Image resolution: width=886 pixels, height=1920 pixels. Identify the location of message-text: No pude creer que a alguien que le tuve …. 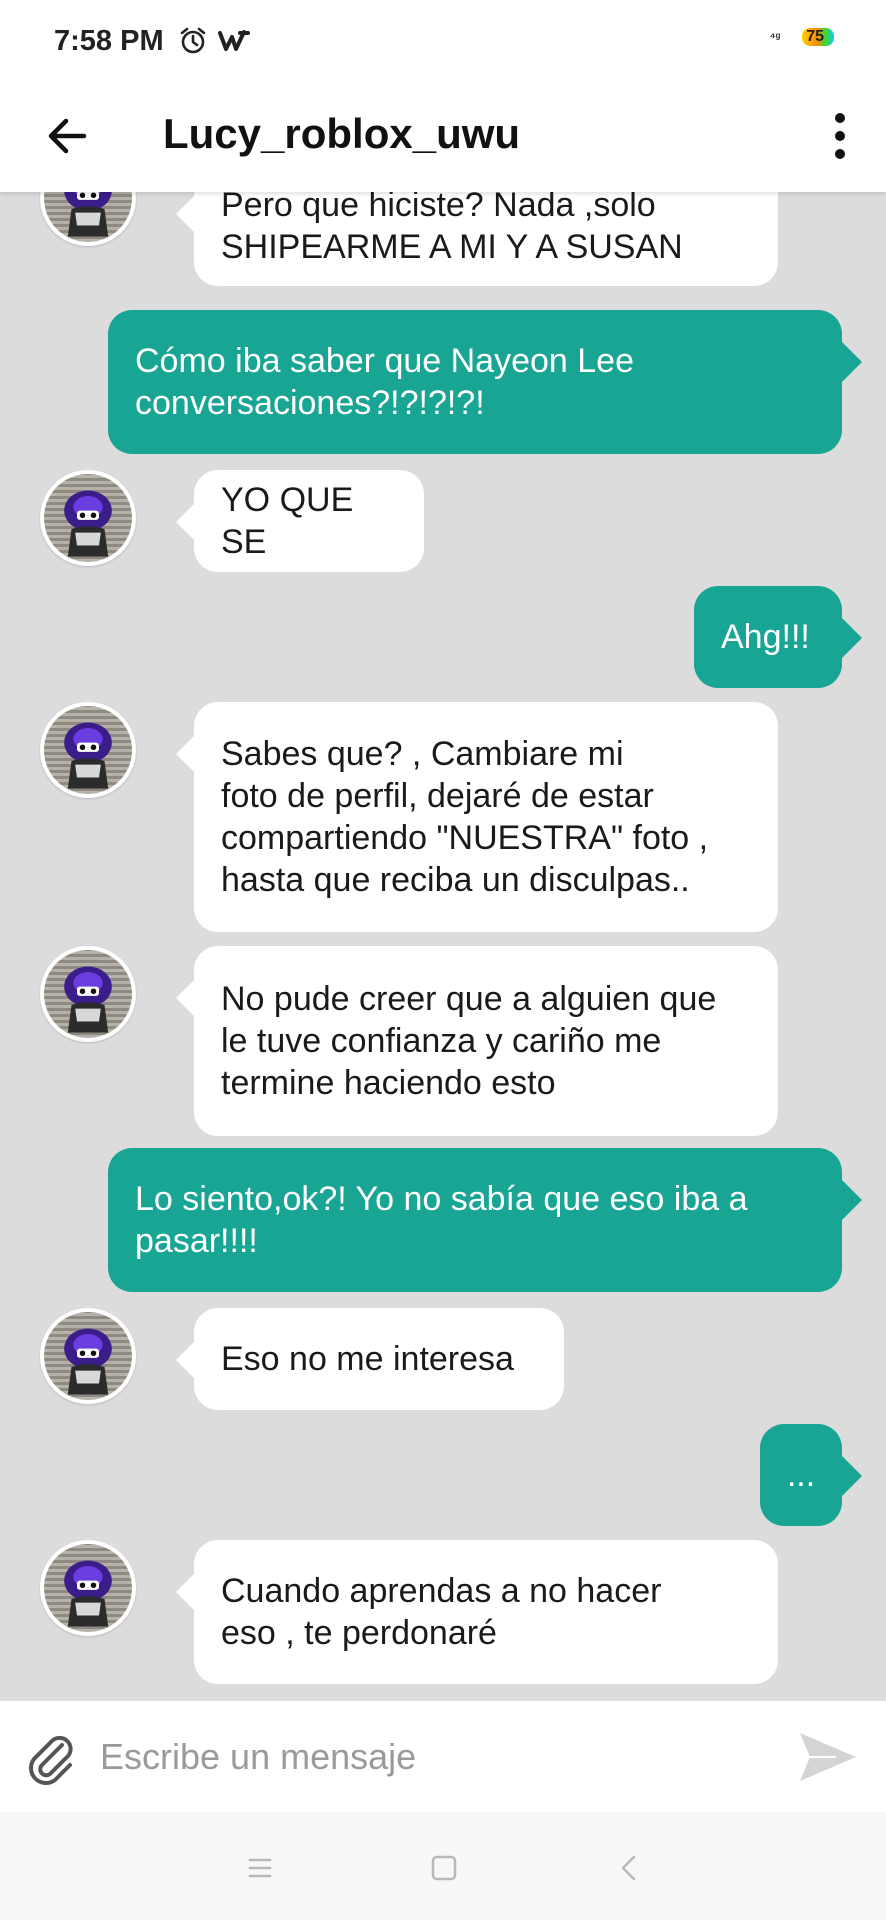
(469, 1041).